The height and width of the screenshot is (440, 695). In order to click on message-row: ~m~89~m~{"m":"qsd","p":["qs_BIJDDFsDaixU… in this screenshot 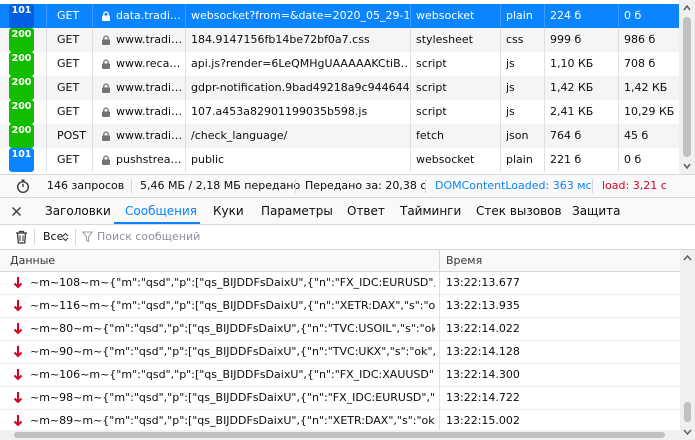, I will do `click(340, 420)`.